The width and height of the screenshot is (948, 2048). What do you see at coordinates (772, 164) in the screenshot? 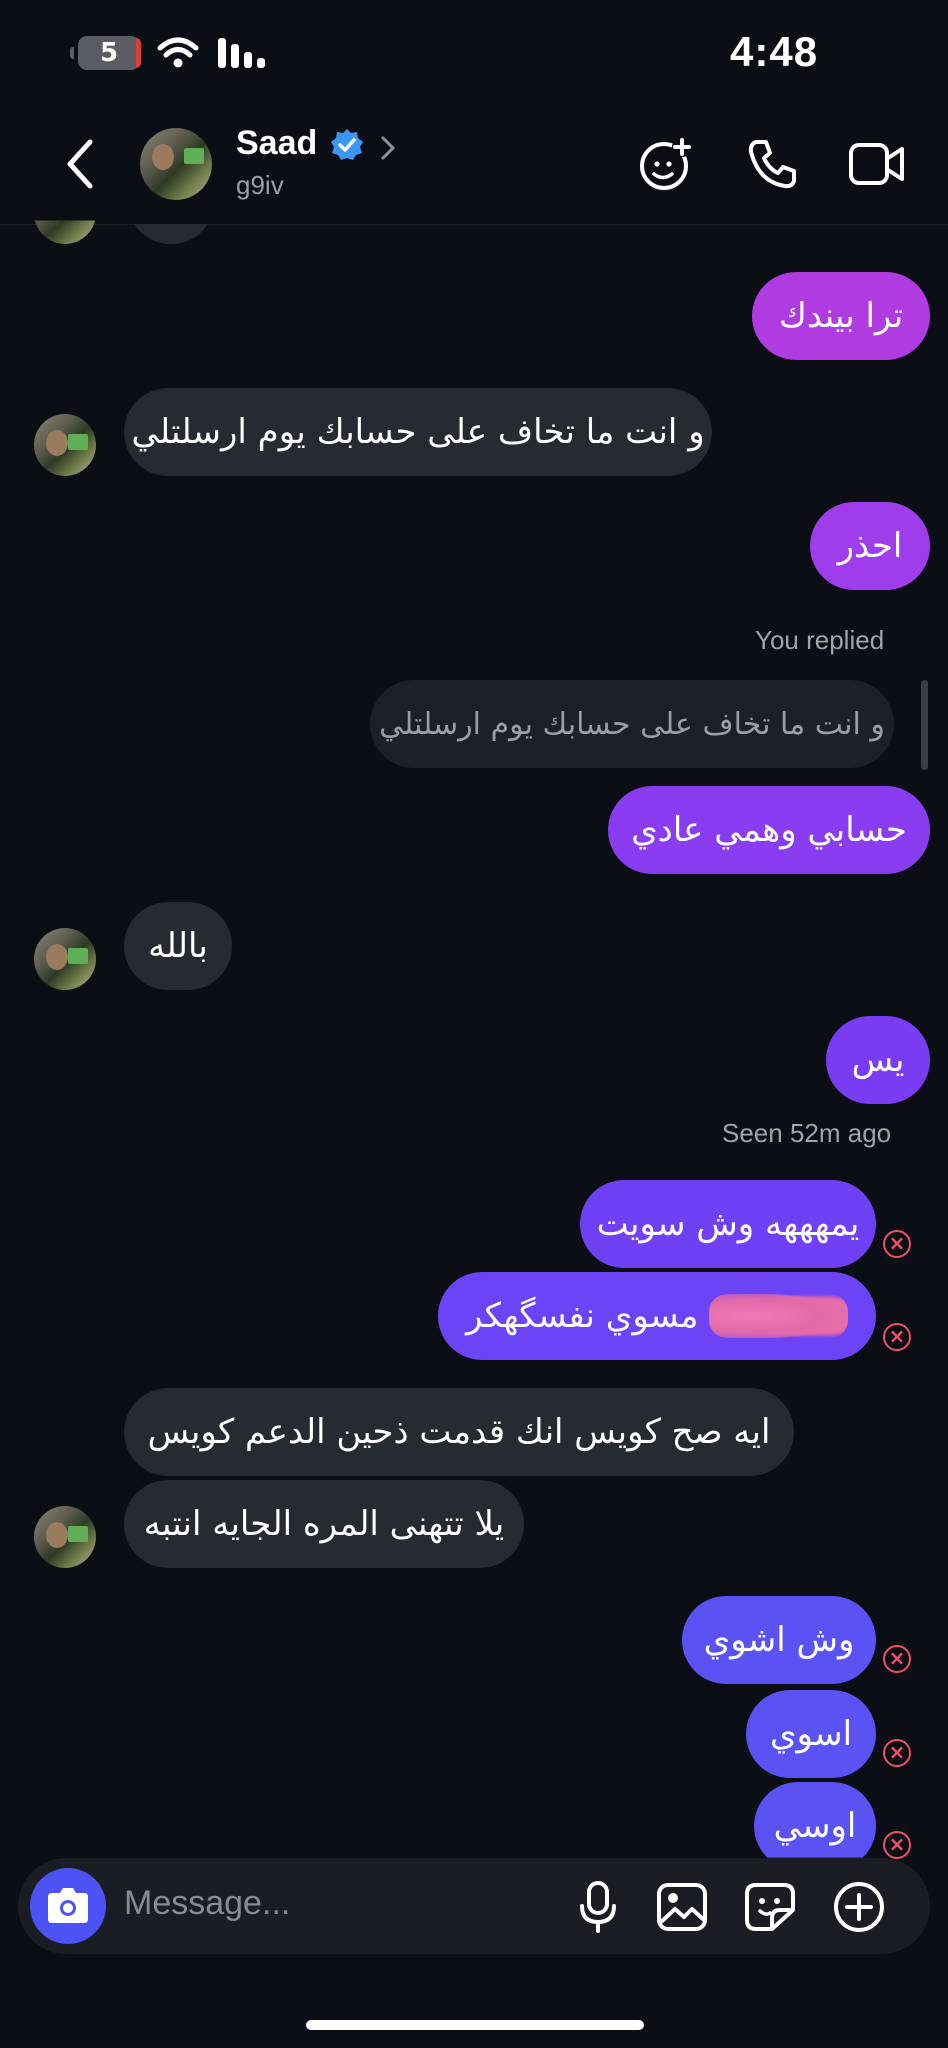
I see `phone-call-icon` at bounding box center [772, 164].